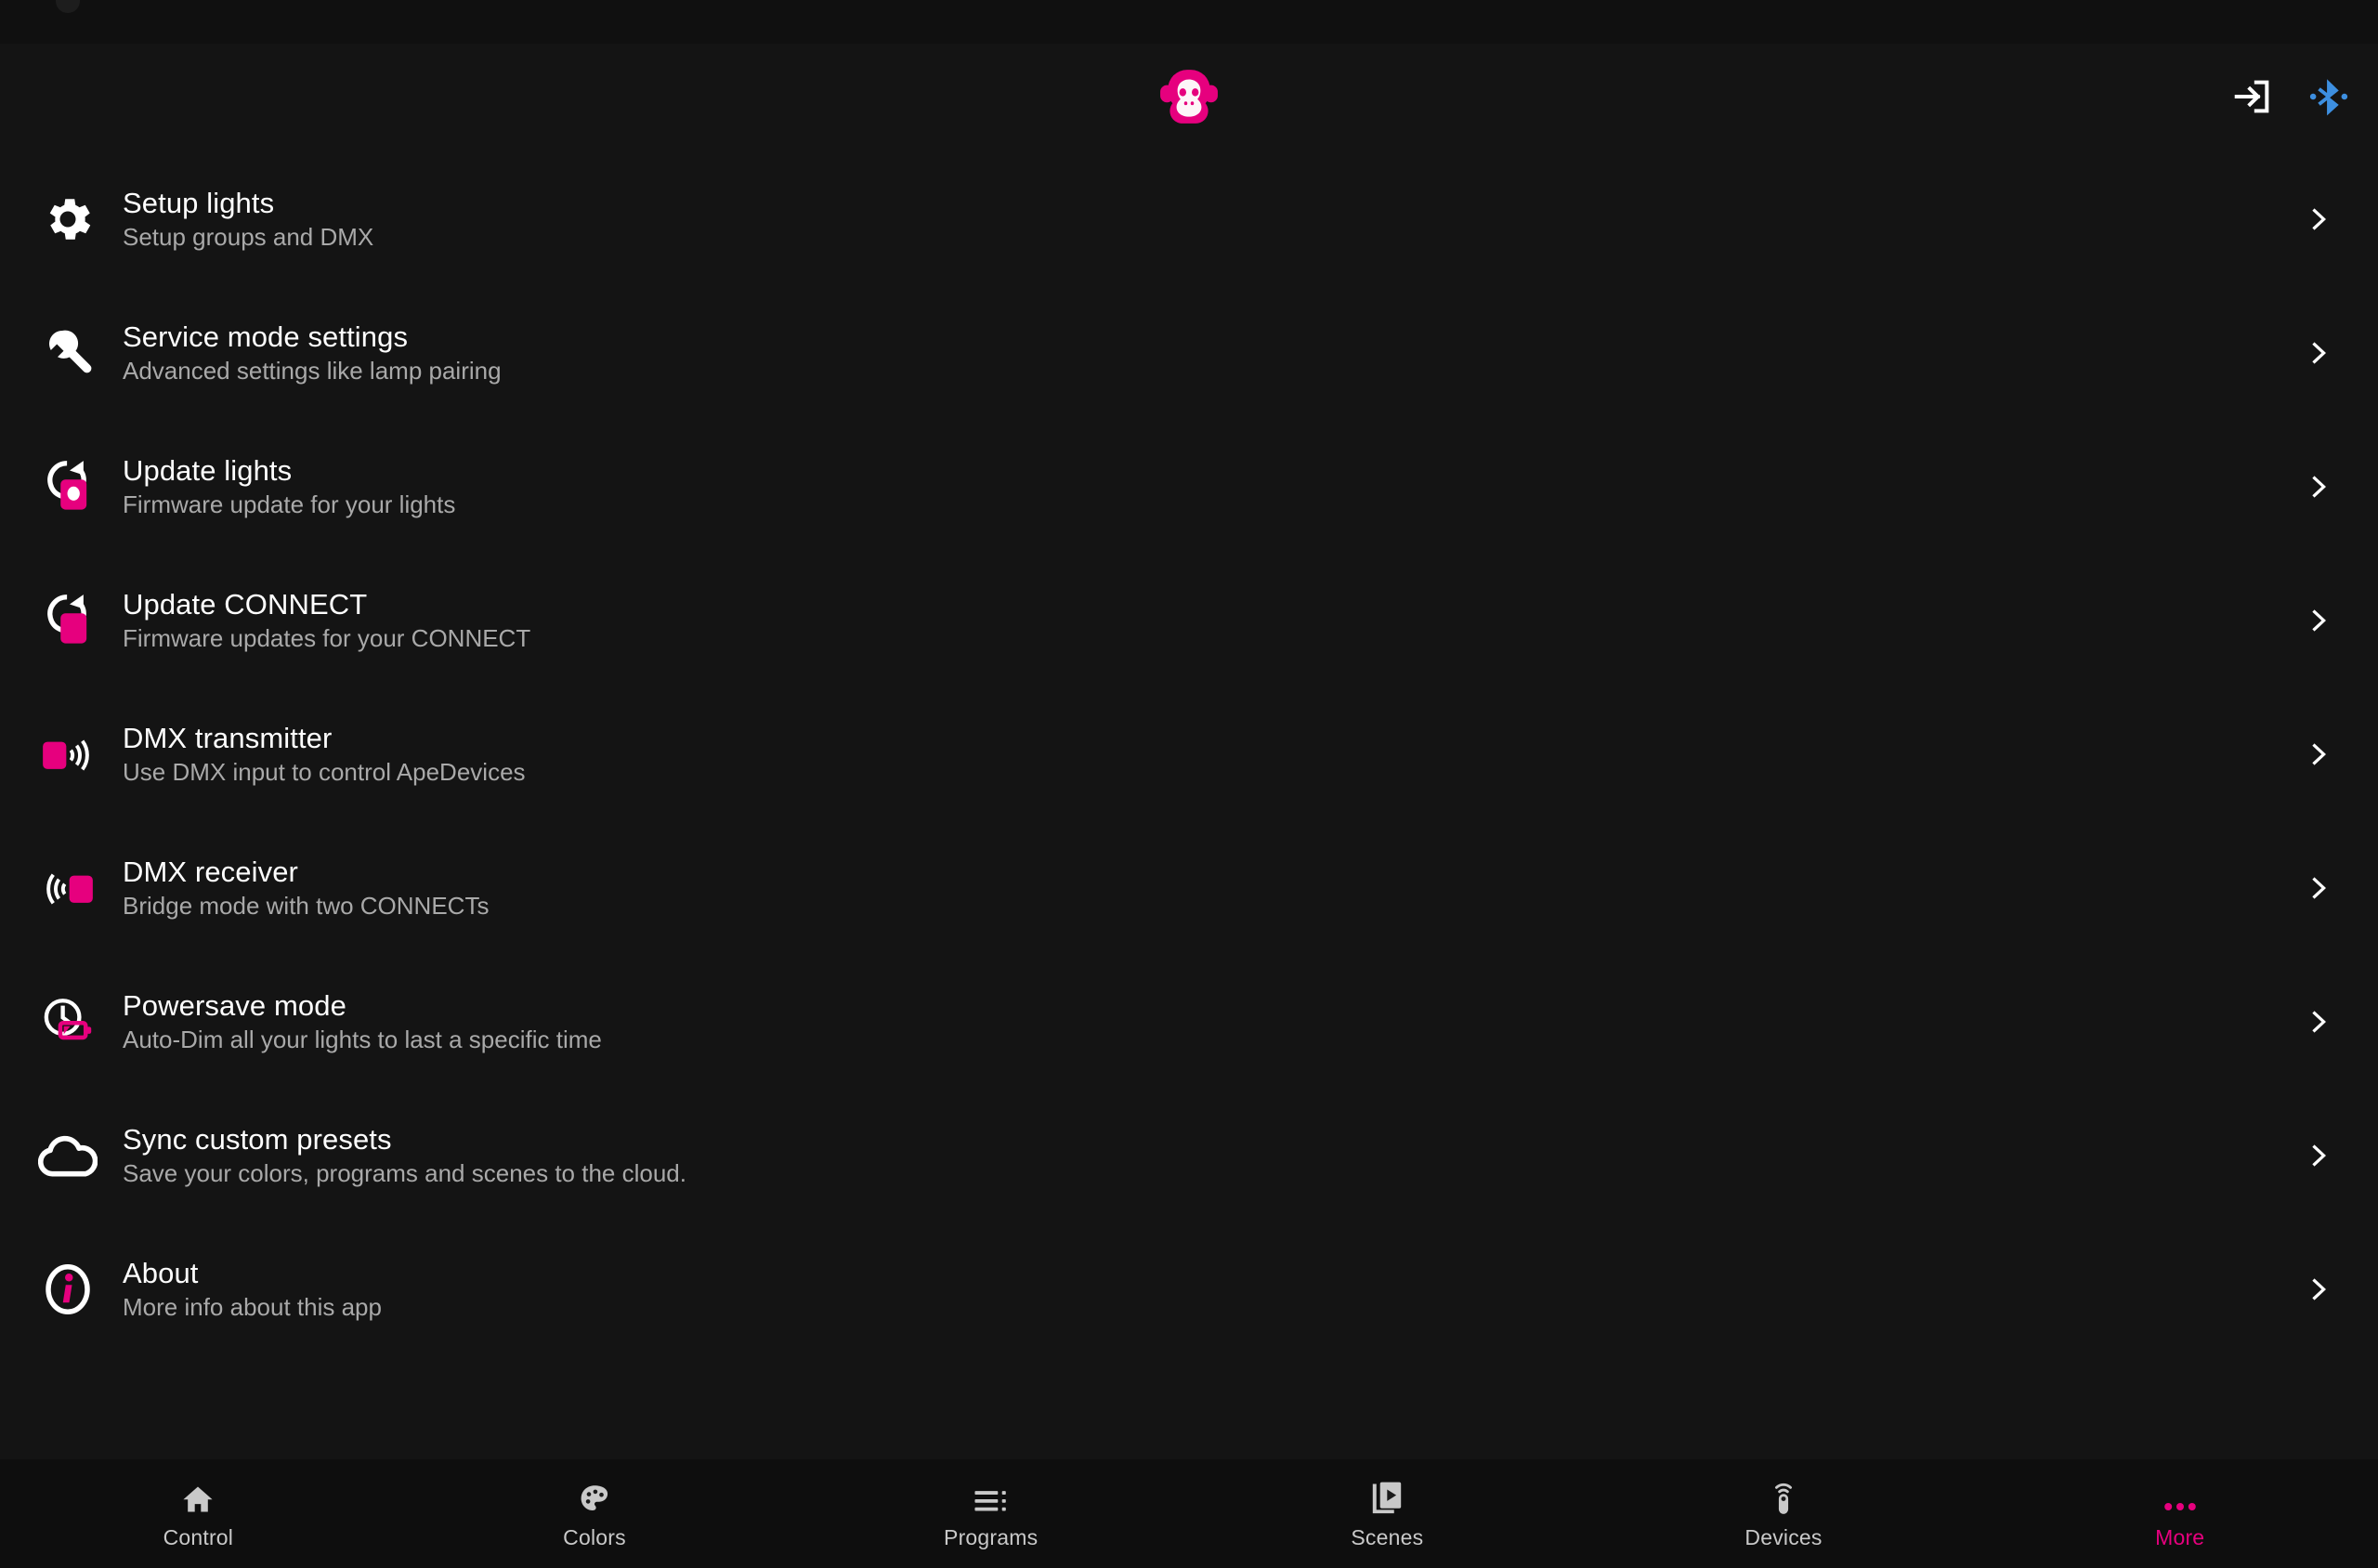  I want to click on tab-label: More, so click(2180, 1537).